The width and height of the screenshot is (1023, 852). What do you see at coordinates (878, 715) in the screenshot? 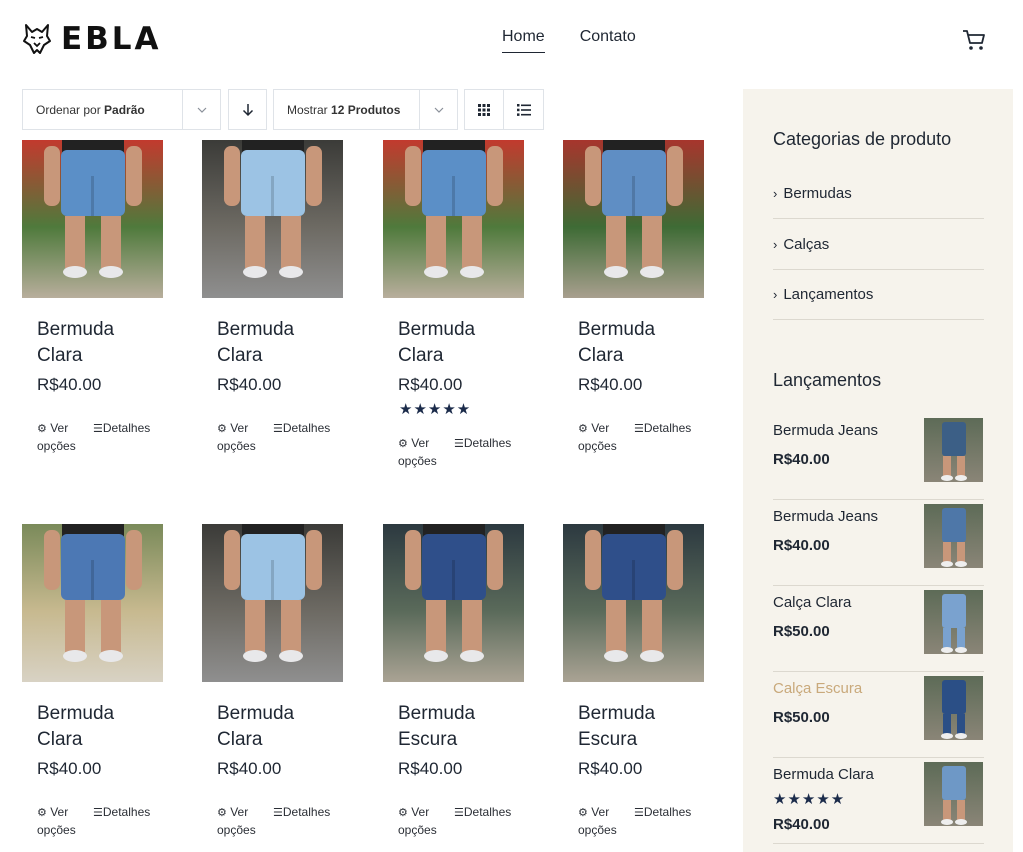
I see `launch-item: Calça Escura R$50.00` at bounding box center [878, 715].